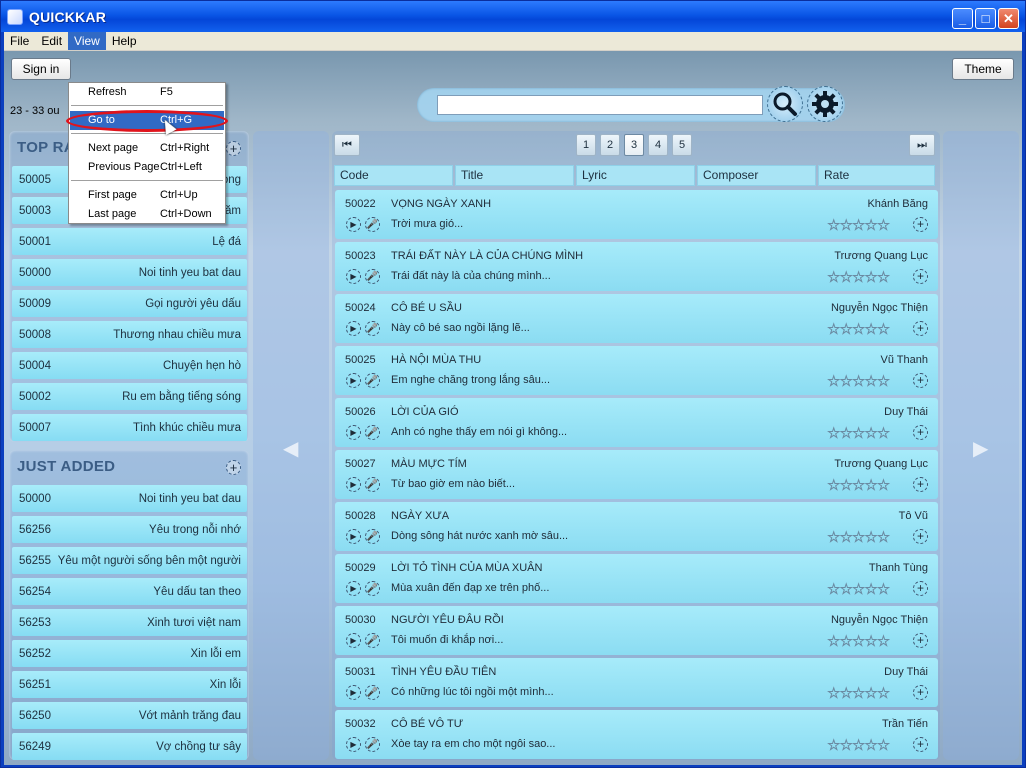 Image resolution: width=1026 pixels, height=768 pixels. What do you see at coordinates (876, 175) in the screenshot?
I see `column-header-rate: Rate` at bounding box center [876, 175].